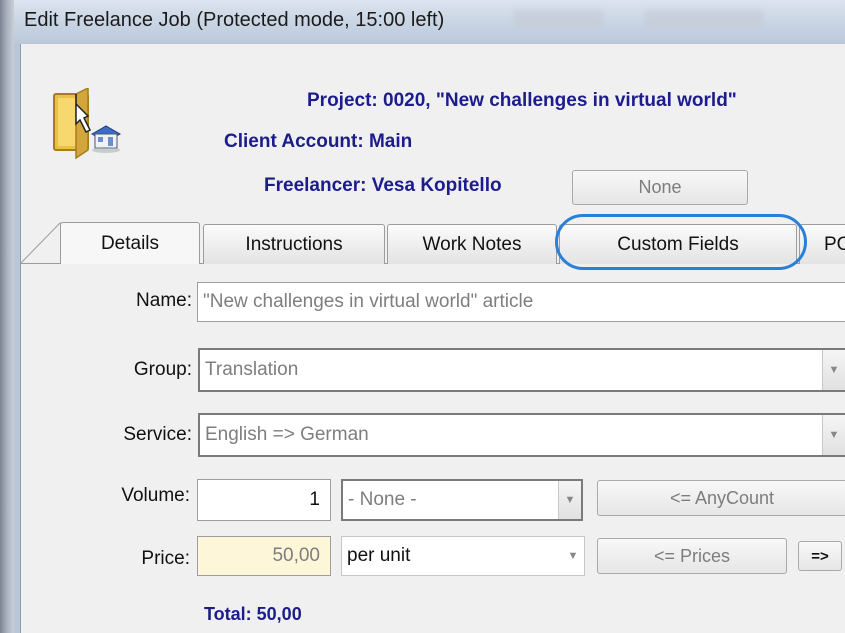 The image size is (845, 633). Describe the element at coordinates (463, 556) in the screenshot. I see `price-unit-select: per unit ▼` at that location.